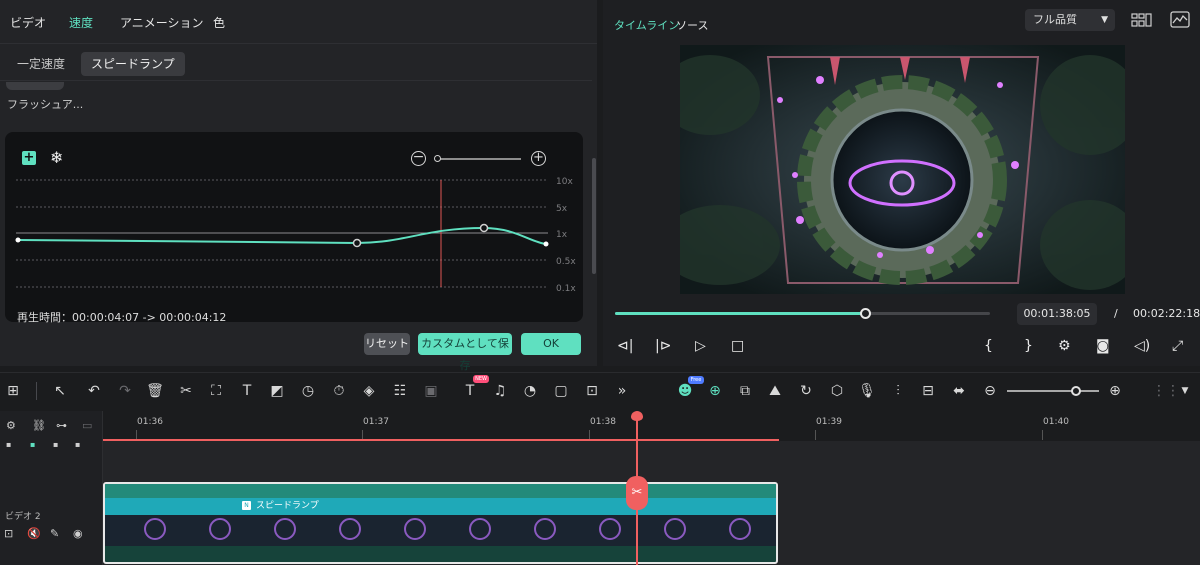 Image resolution: width=1200 pixels, height=565 pixels. What do you see at coordinates (1185, 391) in the screenshot?
I see `toolbar-menu-chevron-icon: ▼` at bounding box center [1185, 391].